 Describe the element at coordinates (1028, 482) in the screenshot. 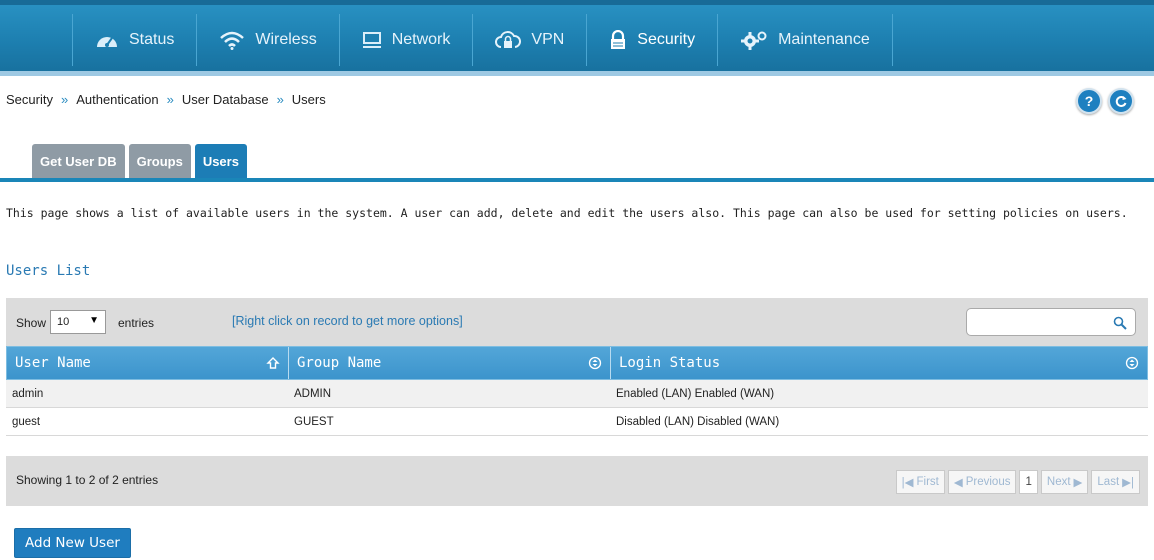

I see `current-page-button: 1` at that location.